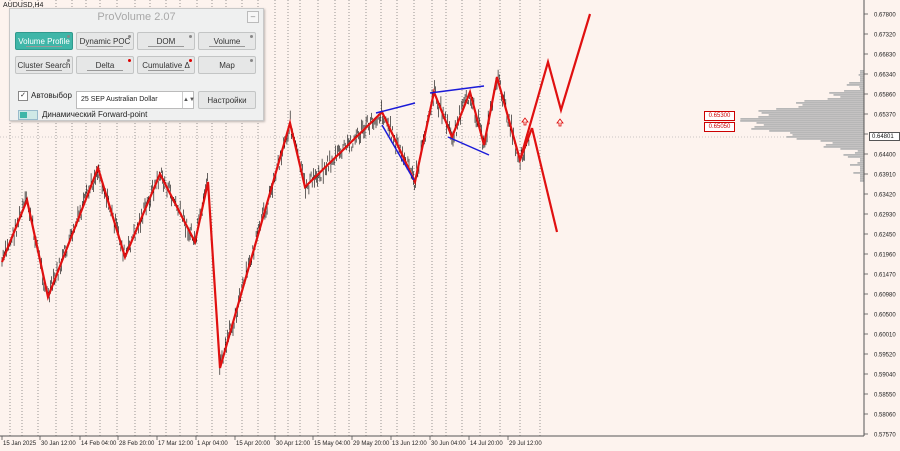 Image resolution: width=900 pixels, height=451 pixels. I want to click on volume-profile-label: Volume Profile, so click(44, 41).